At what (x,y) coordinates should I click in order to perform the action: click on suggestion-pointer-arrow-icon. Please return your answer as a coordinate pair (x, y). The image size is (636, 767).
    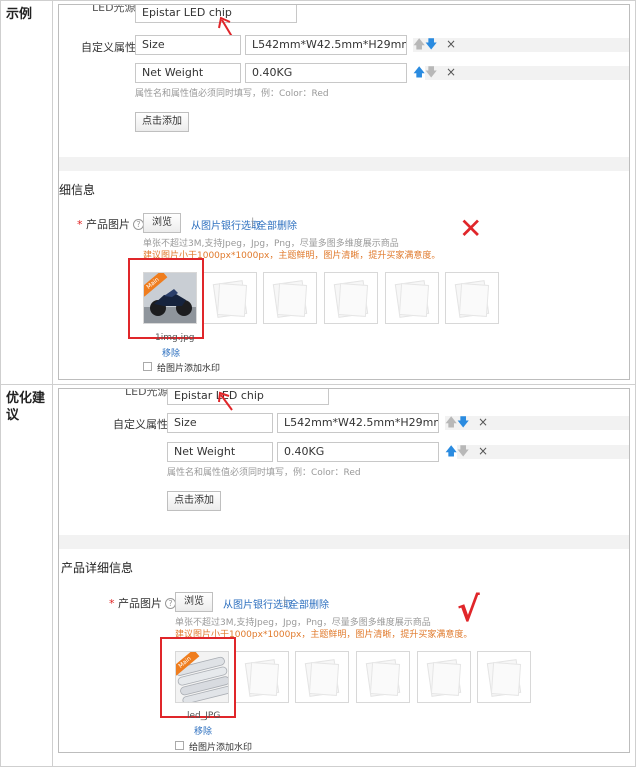
    Looking at the image, I should click on (225, 401).